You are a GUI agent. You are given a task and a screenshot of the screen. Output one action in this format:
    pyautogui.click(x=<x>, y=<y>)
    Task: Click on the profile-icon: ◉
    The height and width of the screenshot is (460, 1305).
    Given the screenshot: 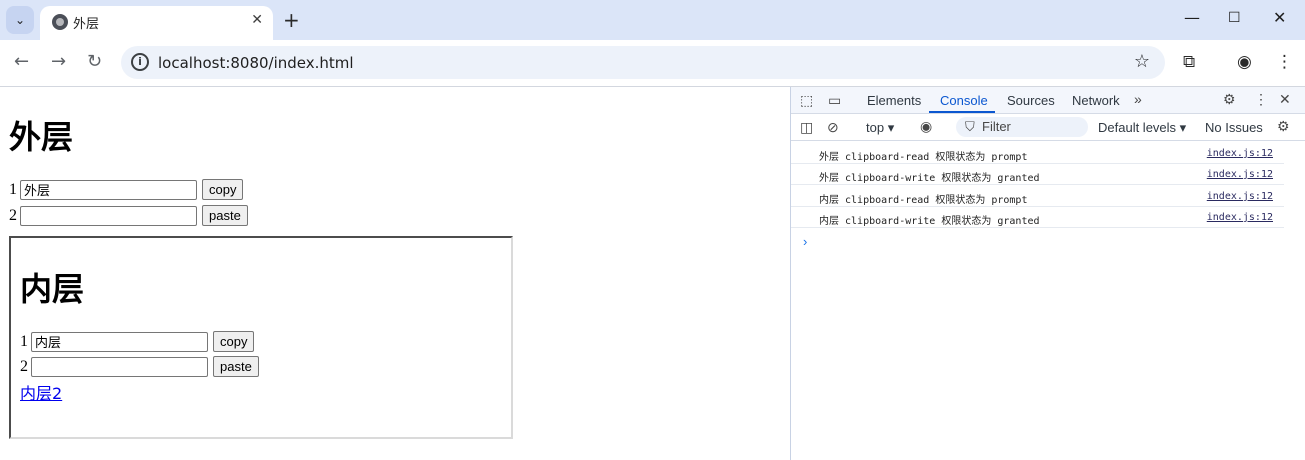 What is the action you would take?
    pyautogui.click(x=1244, y=62)
    